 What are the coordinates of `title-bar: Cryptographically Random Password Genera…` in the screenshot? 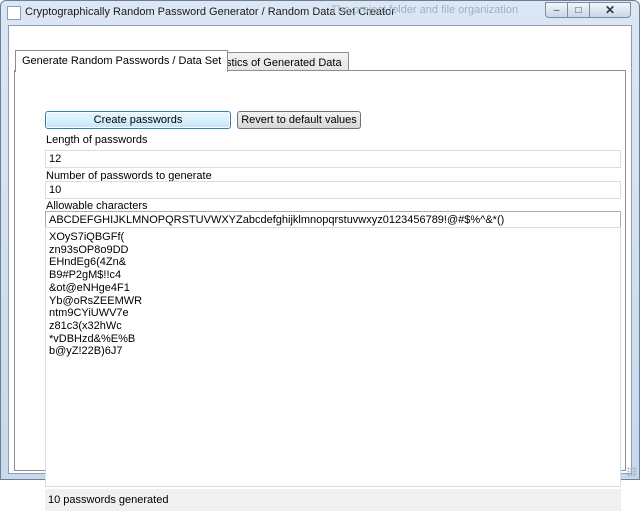 It's located at (320, 13).